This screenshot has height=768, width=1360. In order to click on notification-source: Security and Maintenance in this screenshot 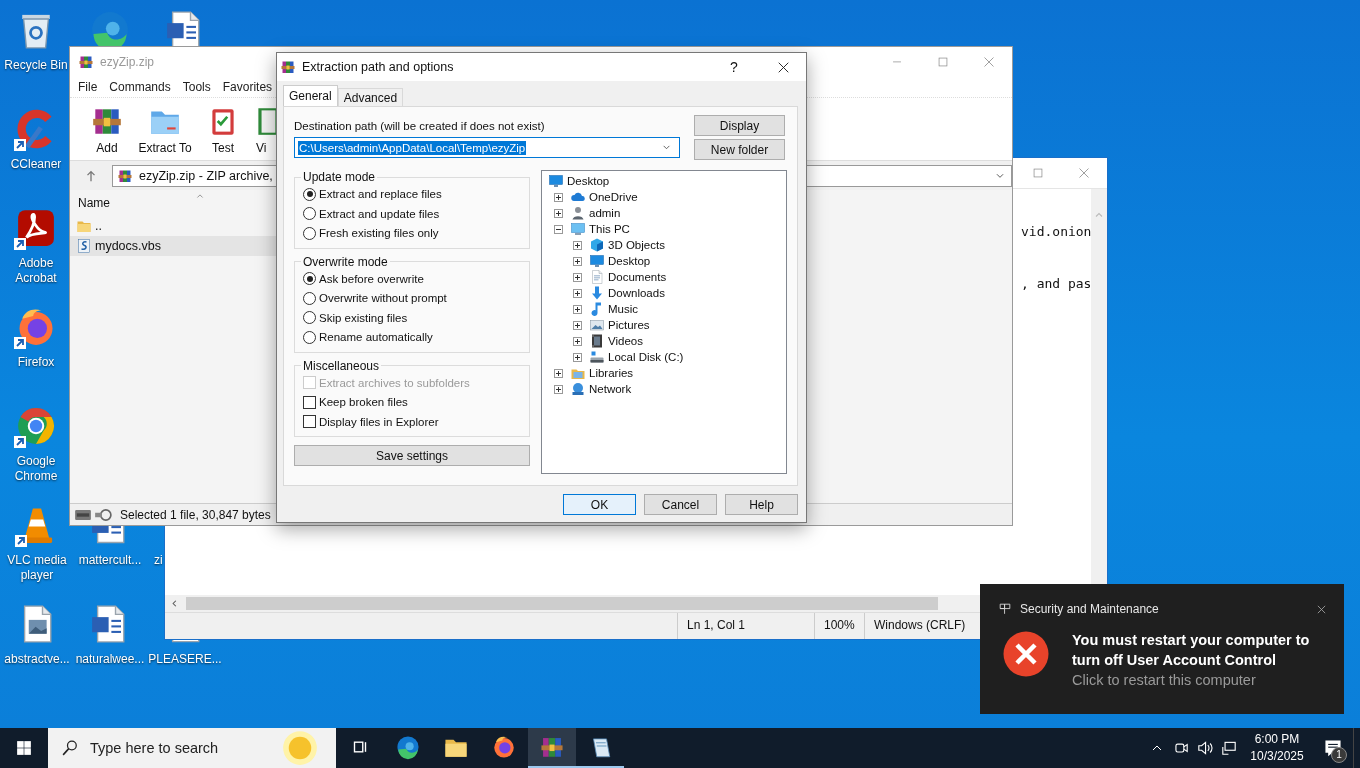, I will do `click(1089, 609)`.